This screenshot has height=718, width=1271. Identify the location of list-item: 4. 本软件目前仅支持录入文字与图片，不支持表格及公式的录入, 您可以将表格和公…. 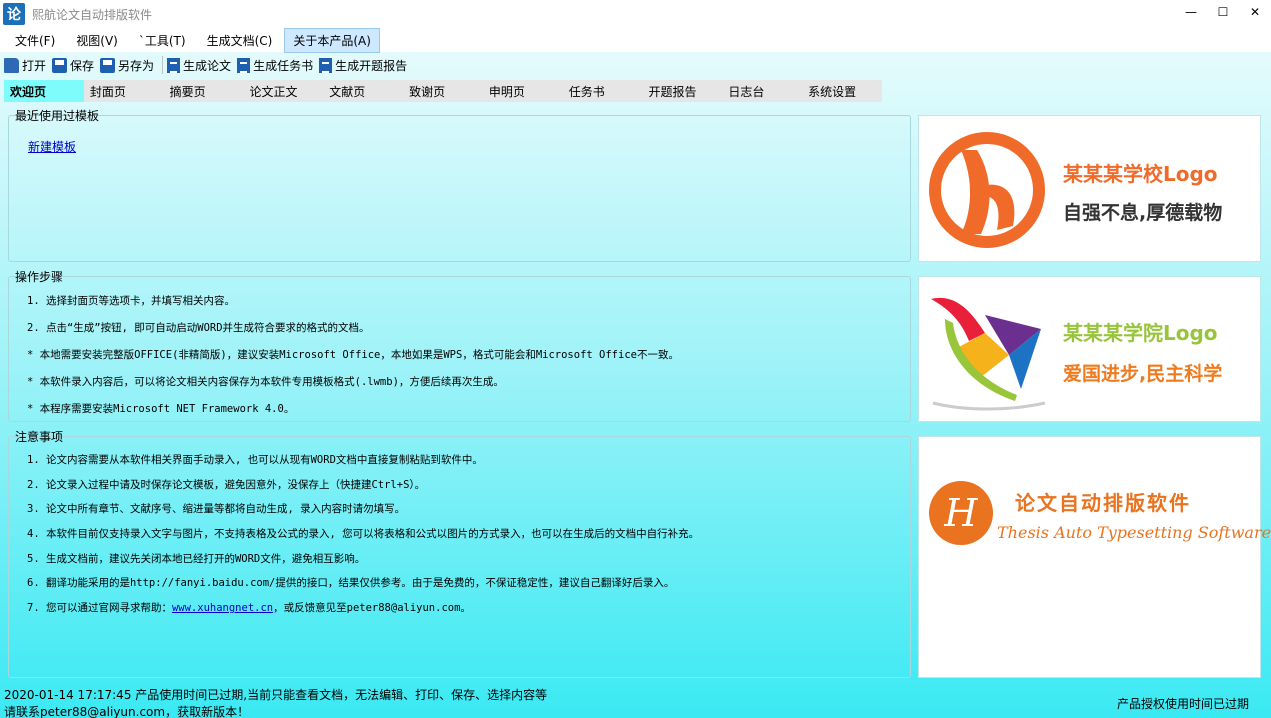
(363, 534).